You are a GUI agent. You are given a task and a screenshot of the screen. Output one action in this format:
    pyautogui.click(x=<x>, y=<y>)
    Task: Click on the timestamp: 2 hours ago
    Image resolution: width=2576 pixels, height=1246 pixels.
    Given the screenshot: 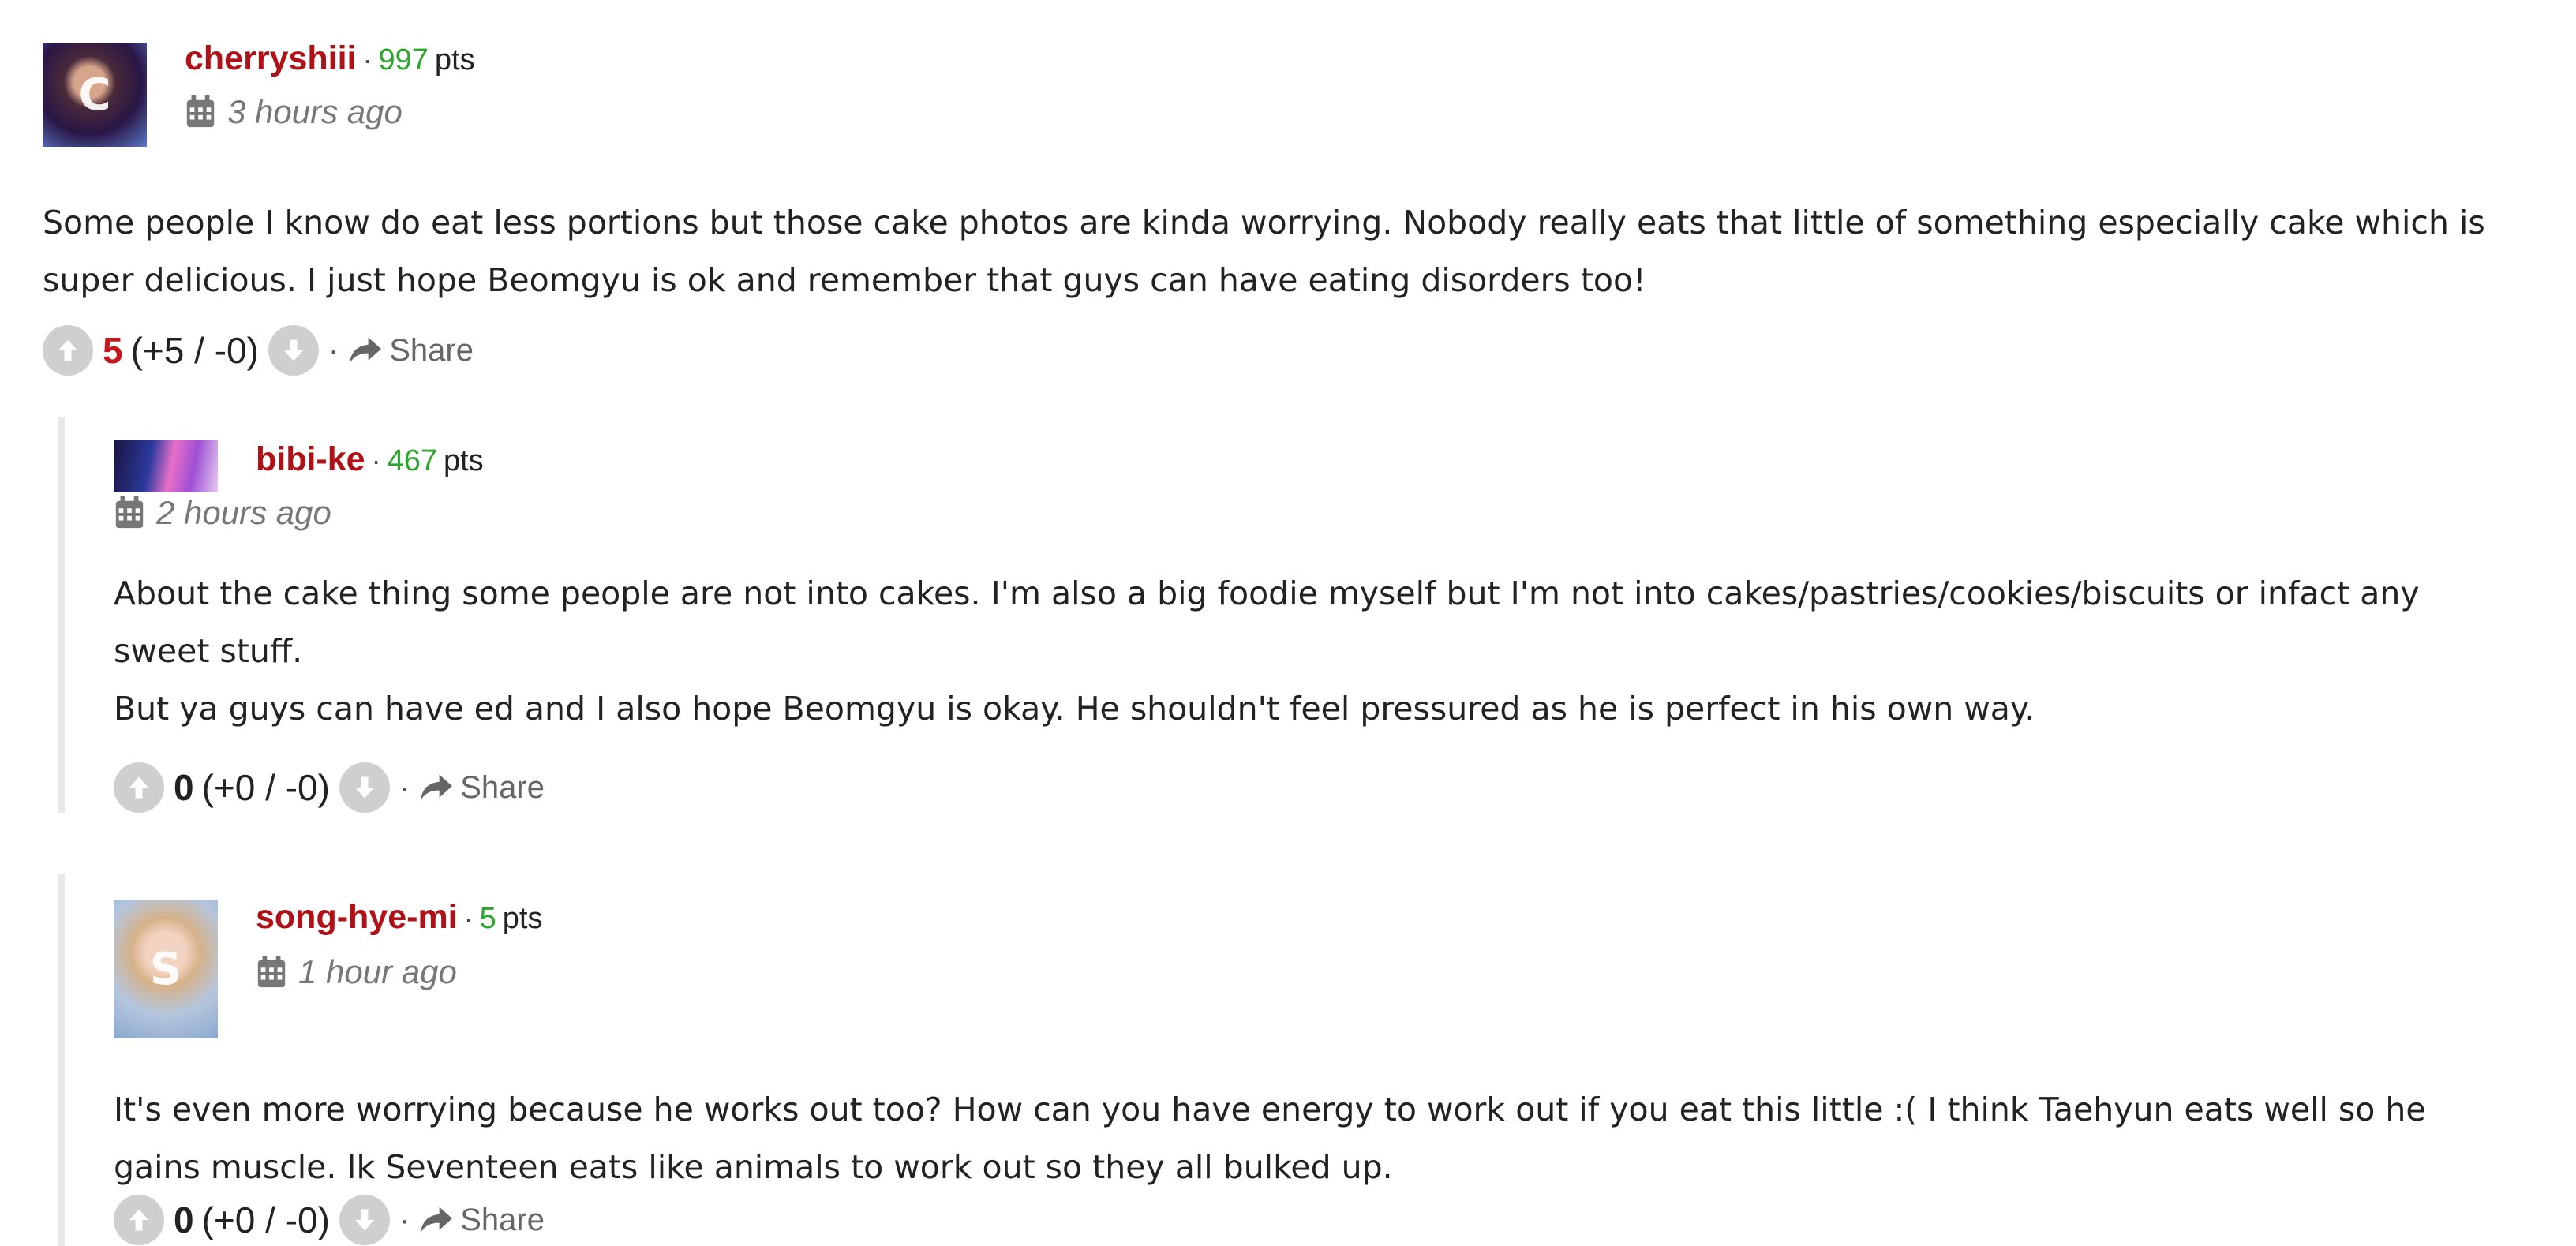 What is the action you would take?
    pyautogui.click(x=222, y=513)
    